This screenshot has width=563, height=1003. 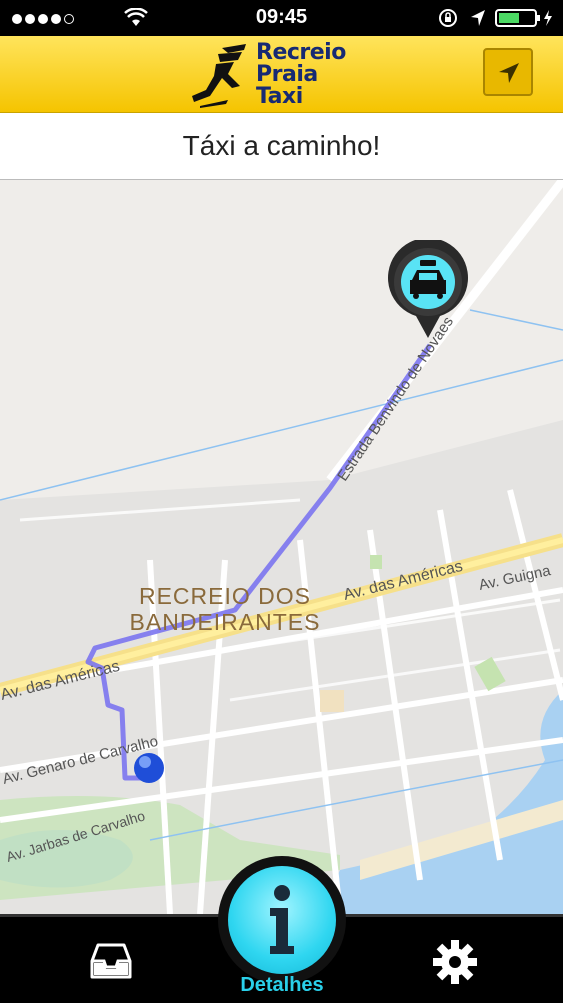 I want to click on neighborhood-label: RECREIO DOS, so click(x=225, y=596).